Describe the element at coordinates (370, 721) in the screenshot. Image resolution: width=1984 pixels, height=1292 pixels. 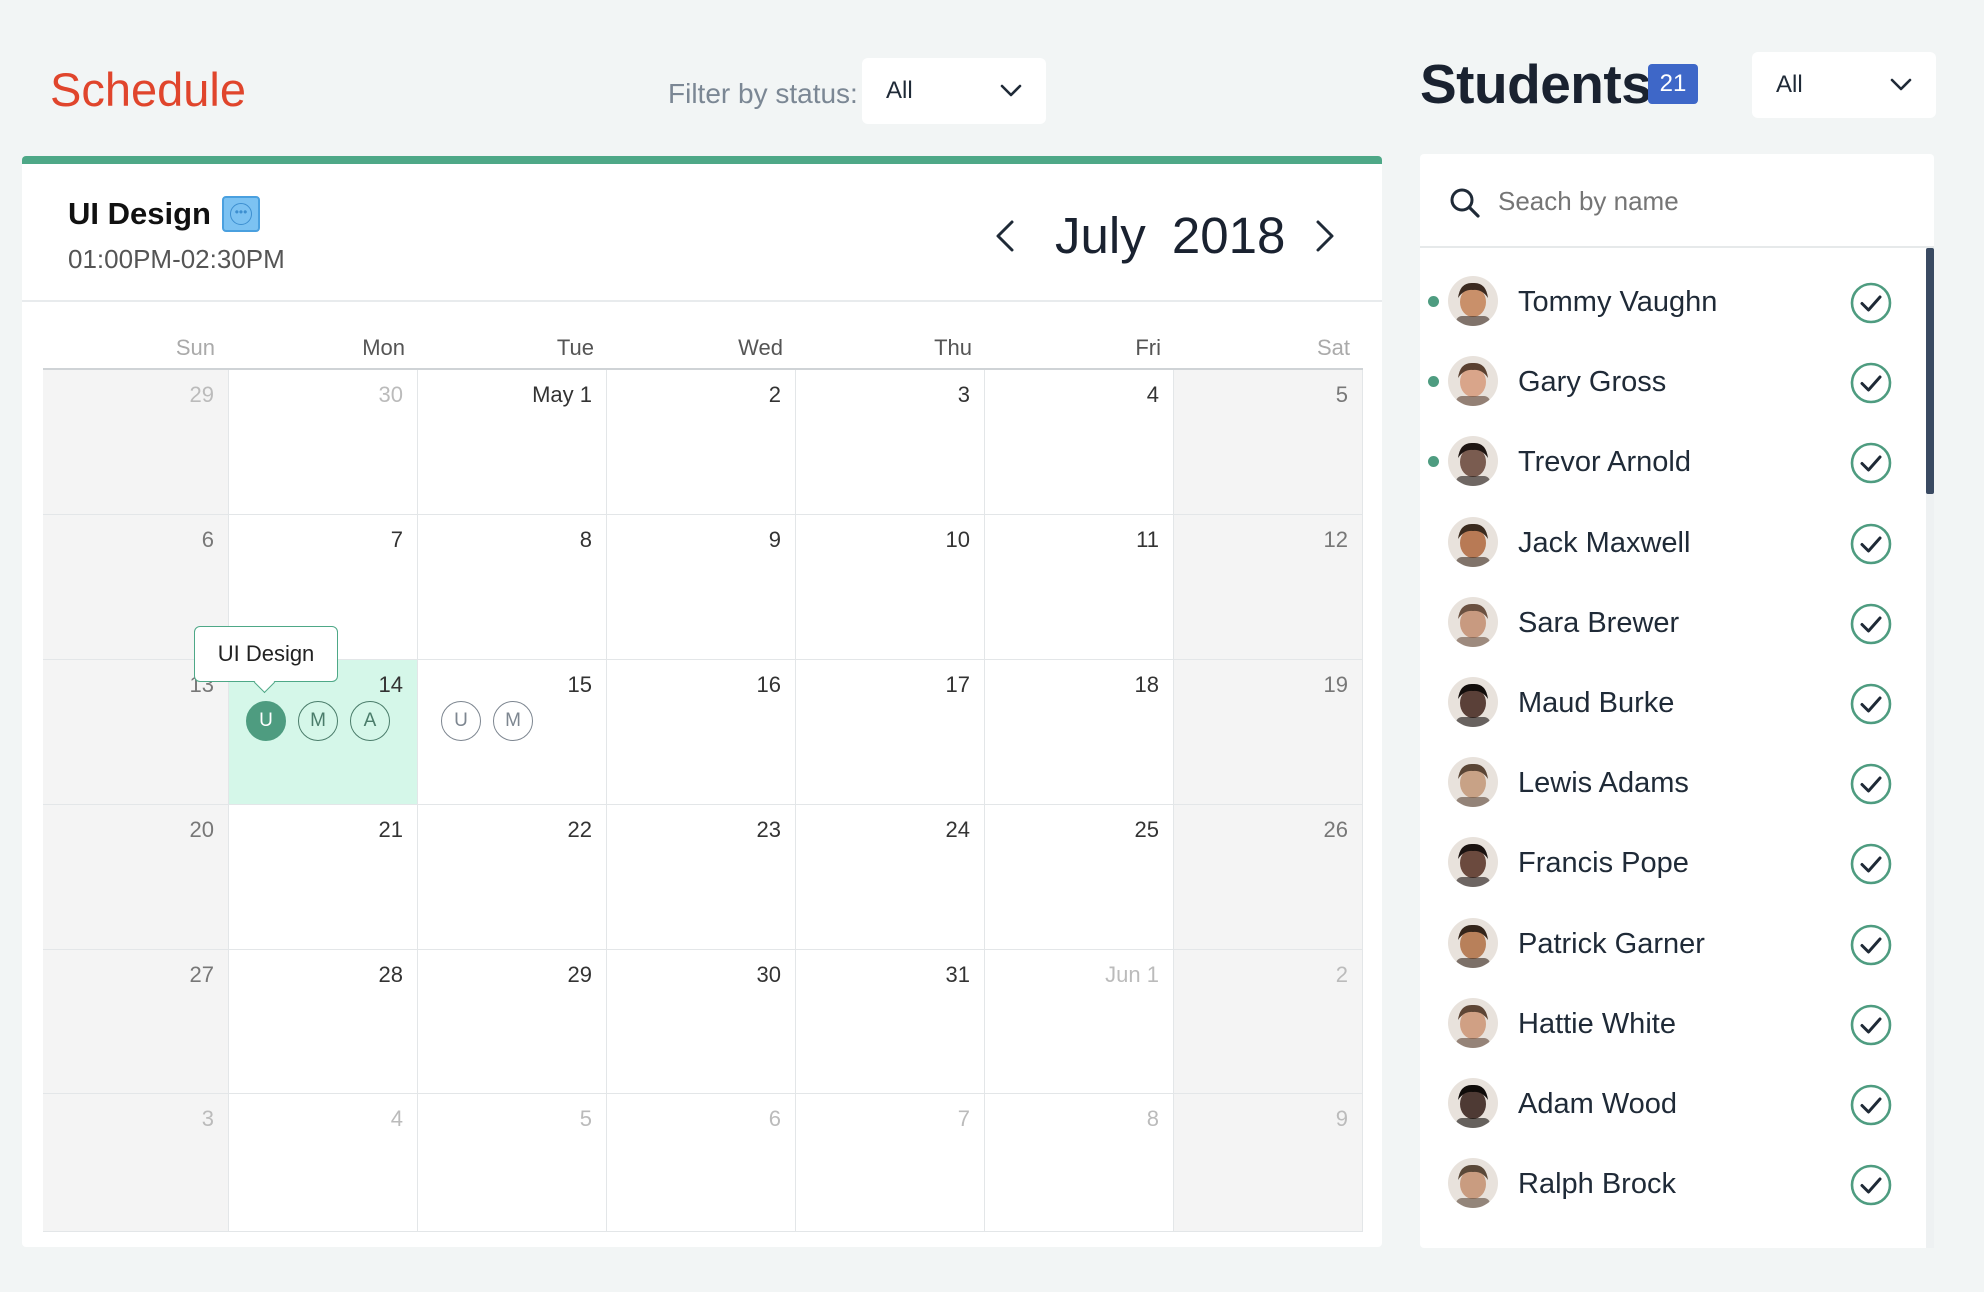
I see `event-attendee-avatar: A` at that location.